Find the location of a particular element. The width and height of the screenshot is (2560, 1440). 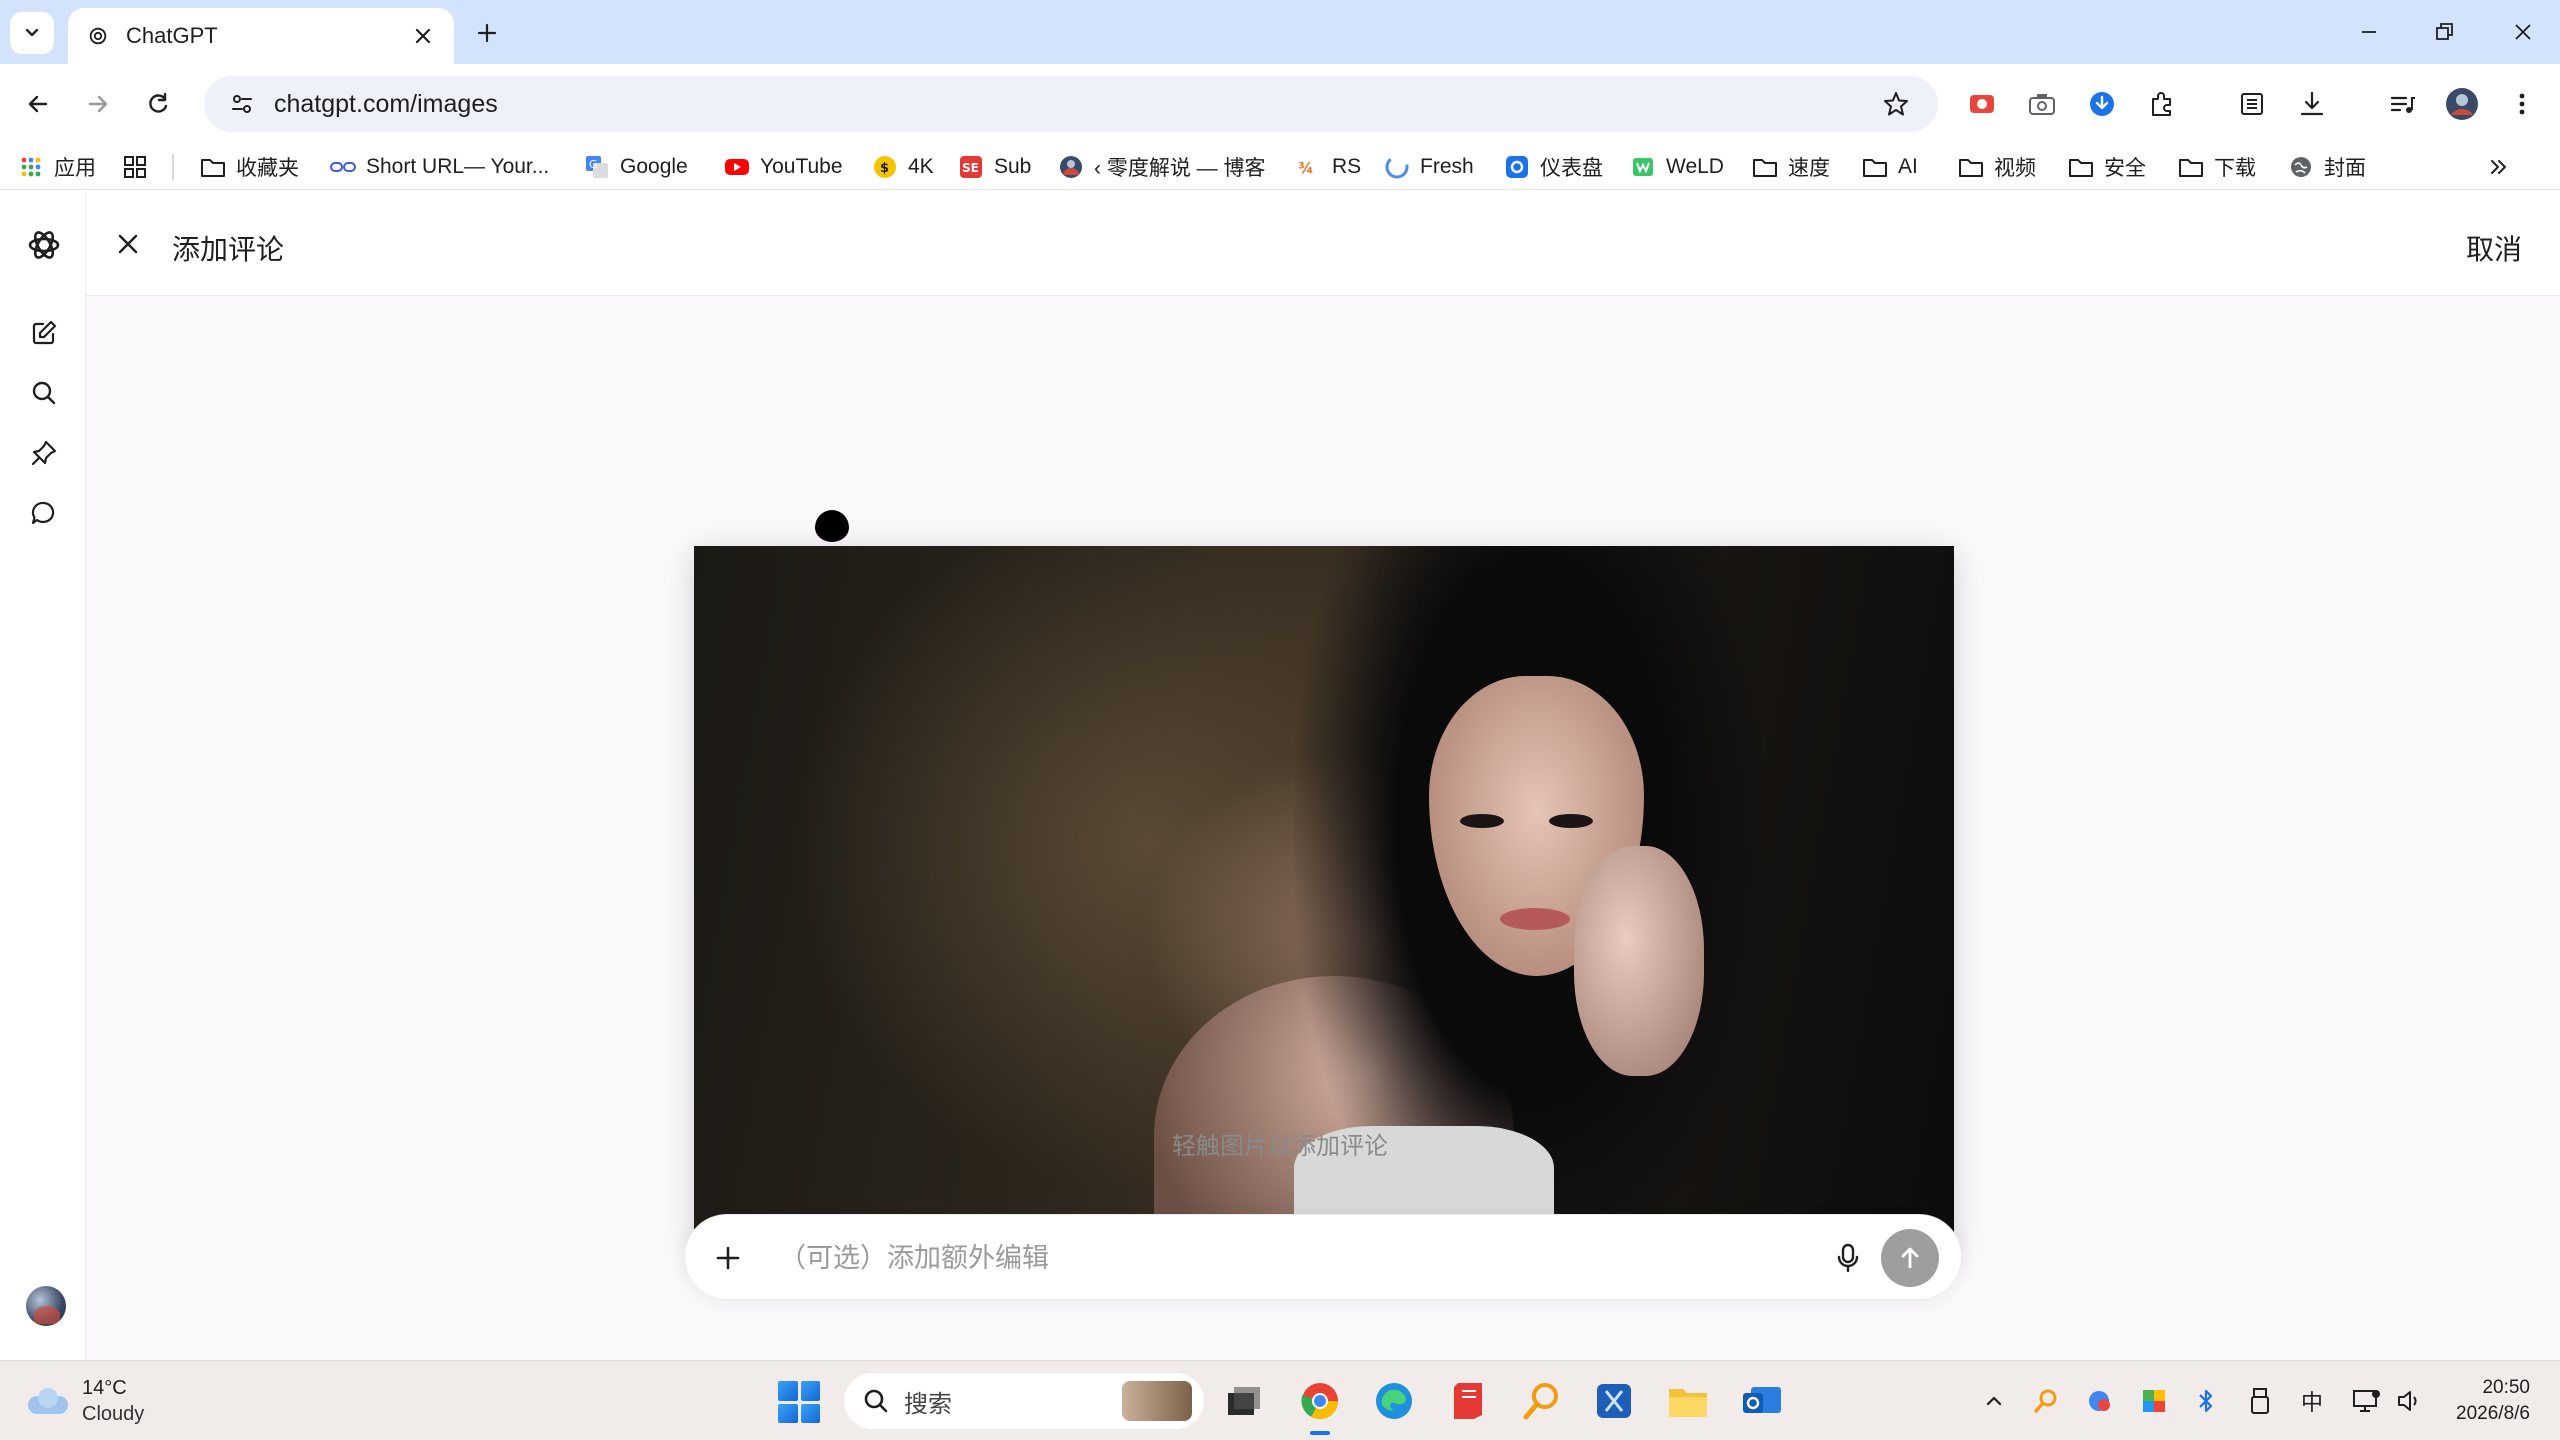

weather-widget: 14°C Cloudy is located at coordinates (84, 1401).